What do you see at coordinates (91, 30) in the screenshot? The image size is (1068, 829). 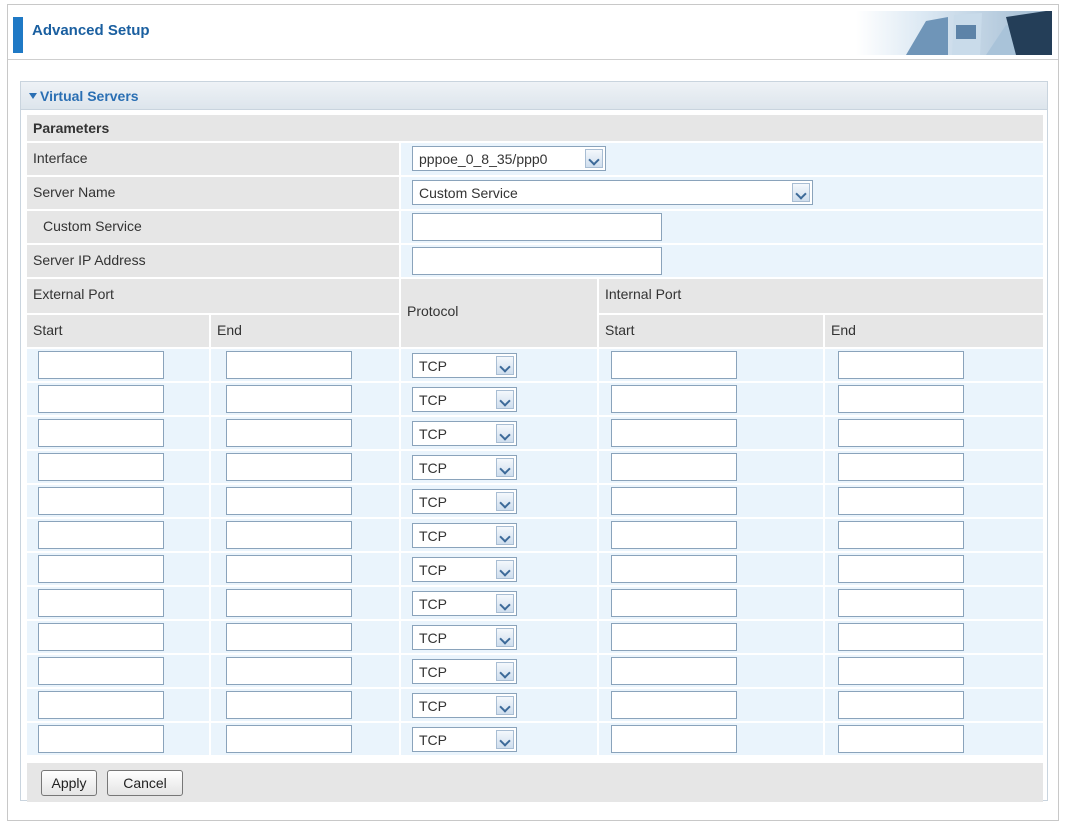 I see `page-title: Advanced Setup` at bounding box center [91, 30].